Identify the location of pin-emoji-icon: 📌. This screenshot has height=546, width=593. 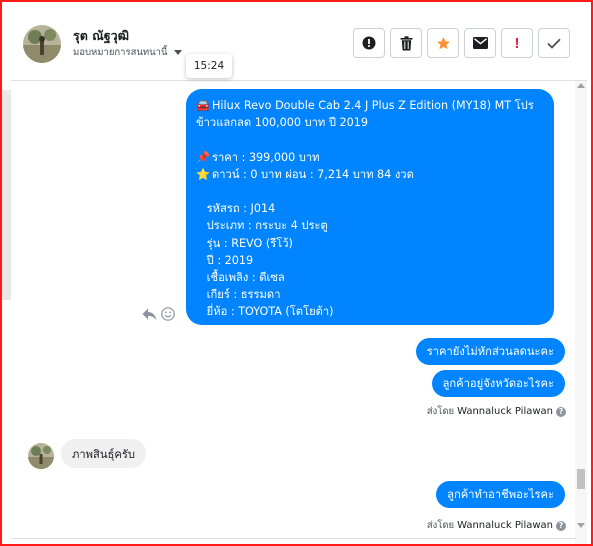
(203, 157).